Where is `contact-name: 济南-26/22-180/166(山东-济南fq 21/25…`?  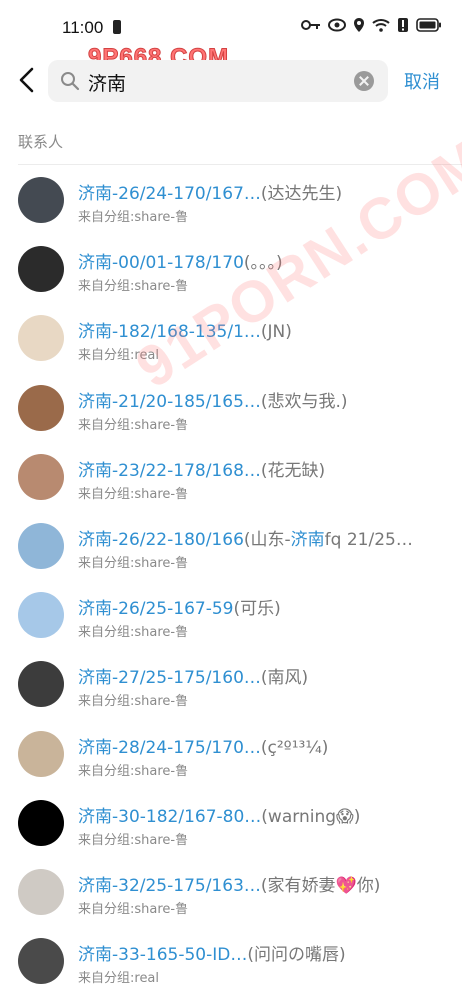
contact-name: 济南-26/22-180/166(山东-济南fq 21/25… is located at coordinates (263, 537).